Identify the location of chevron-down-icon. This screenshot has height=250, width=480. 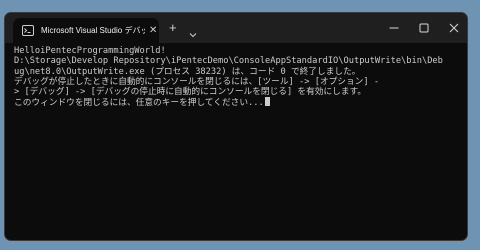
(193, 35).